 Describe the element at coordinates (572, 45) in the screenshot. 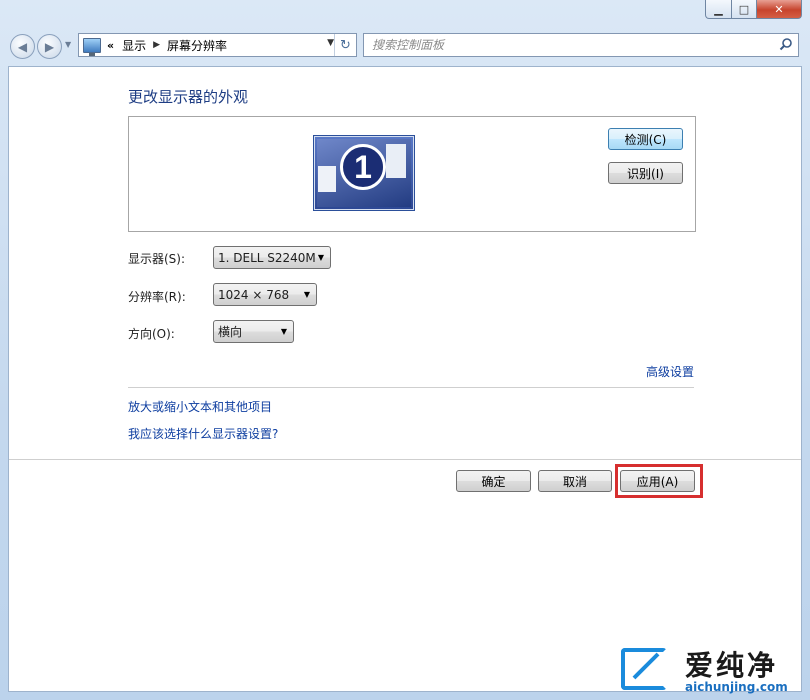

I see `search-input` at that location.